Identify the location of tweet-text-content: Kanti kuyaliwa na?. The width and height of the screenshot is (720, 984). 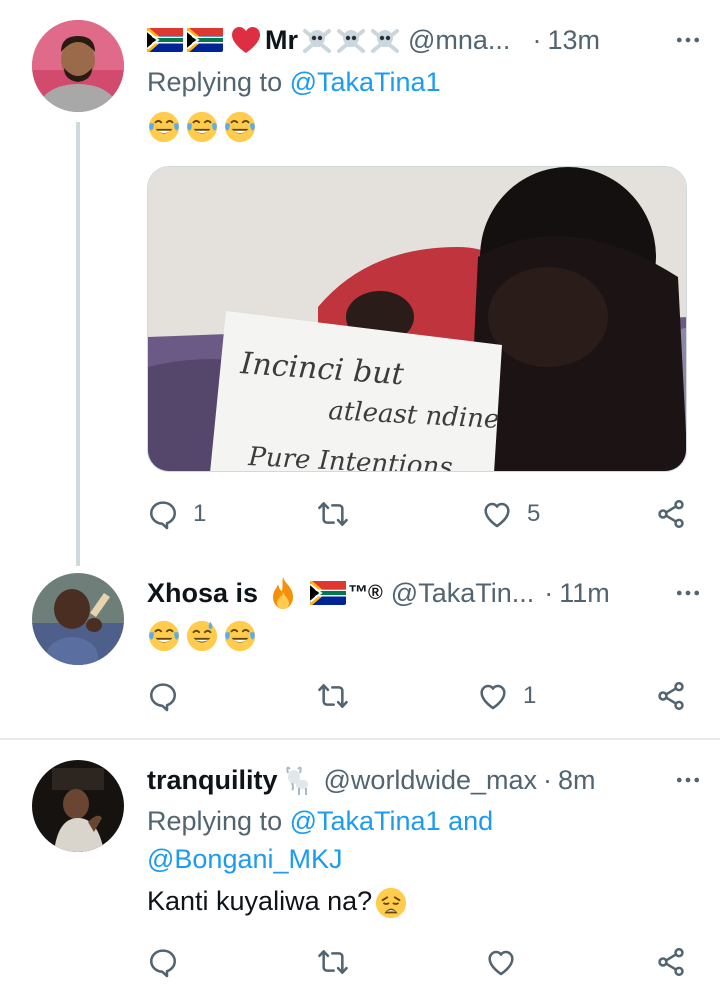
(260, 901).